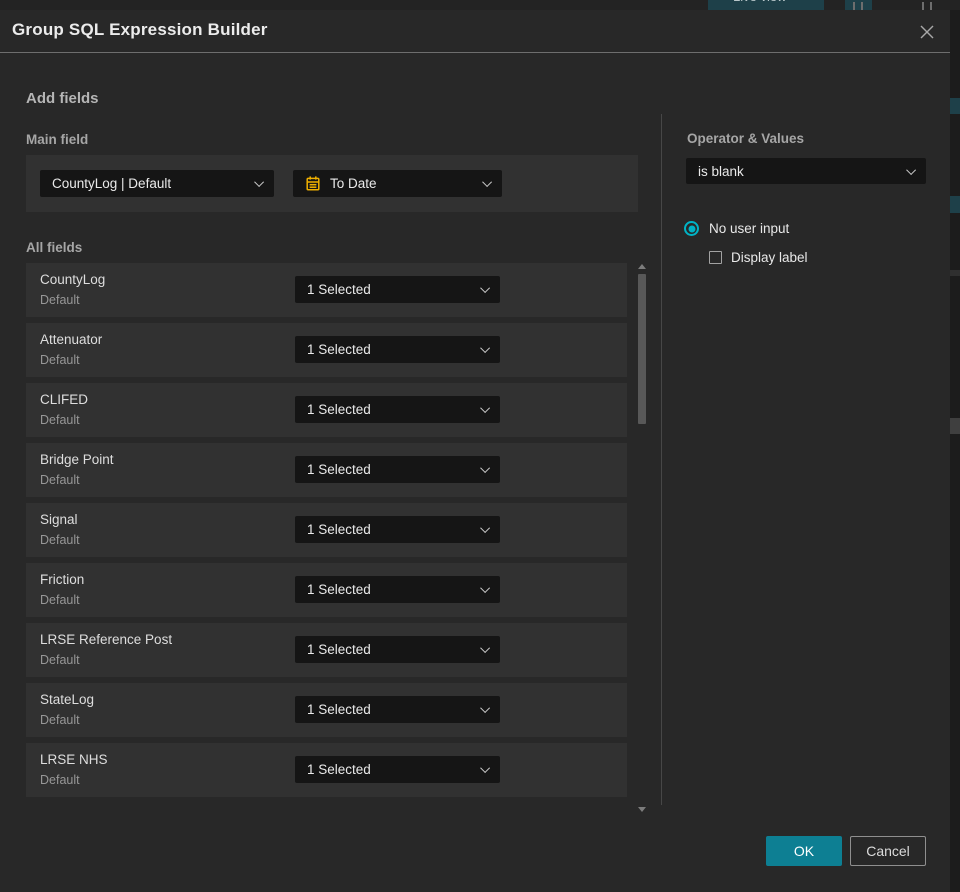 The width and height of the screenshot is (960, 892). I want to click on dialog-header: Group SQL Expression Builder, so click(475, 31).